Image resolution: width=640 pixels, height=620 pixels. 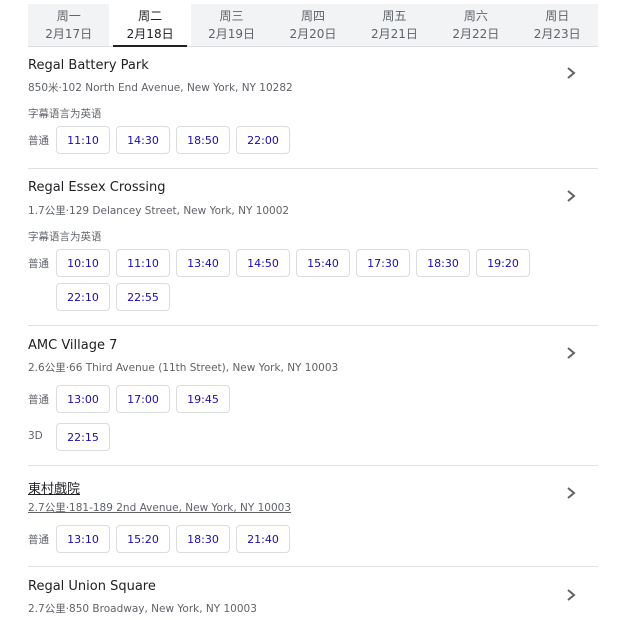 What do you see at coordinates (394, 25) in the screenshot?
I see `day-tab-fri: 周五 2月21日` at bounding box center [394, 25].